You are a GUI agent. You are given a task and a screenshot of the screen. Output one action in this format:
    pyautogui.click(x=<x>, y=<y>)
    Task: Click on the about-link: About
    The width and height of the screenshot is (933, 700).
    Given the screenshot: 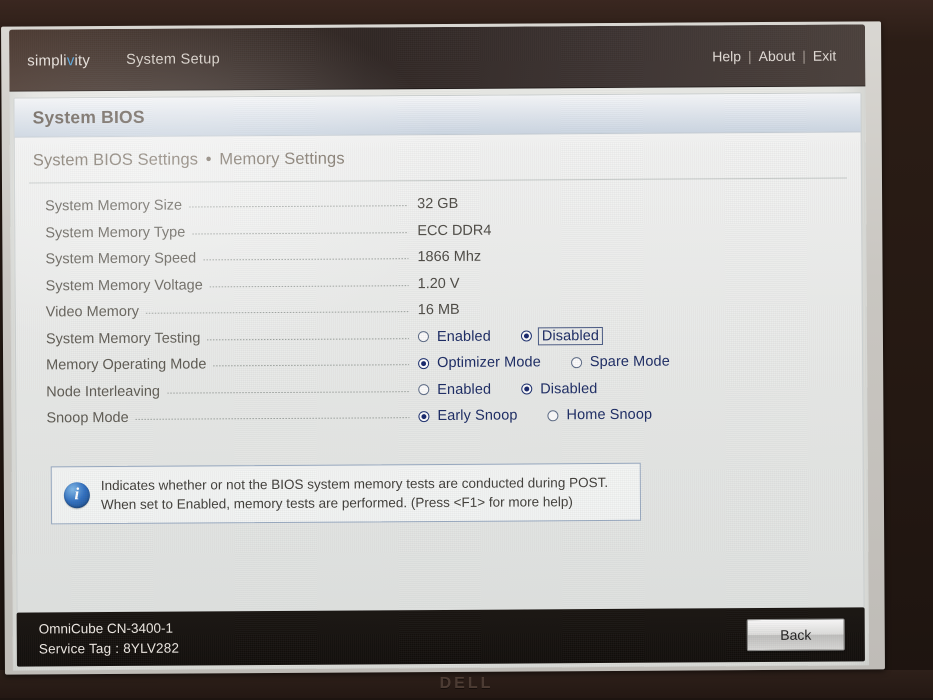 What is the action you would take?
    pyautogui.click(x=777, y=56)
    